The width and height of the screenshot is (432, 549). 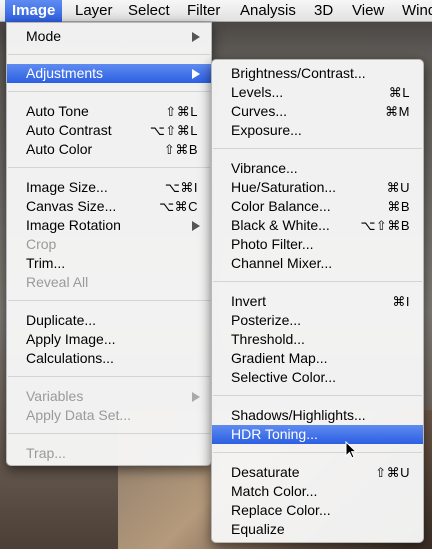 I want to click on menu-item-image-size: Image Size... ⌥⌘I, so click(x=109, y=187).